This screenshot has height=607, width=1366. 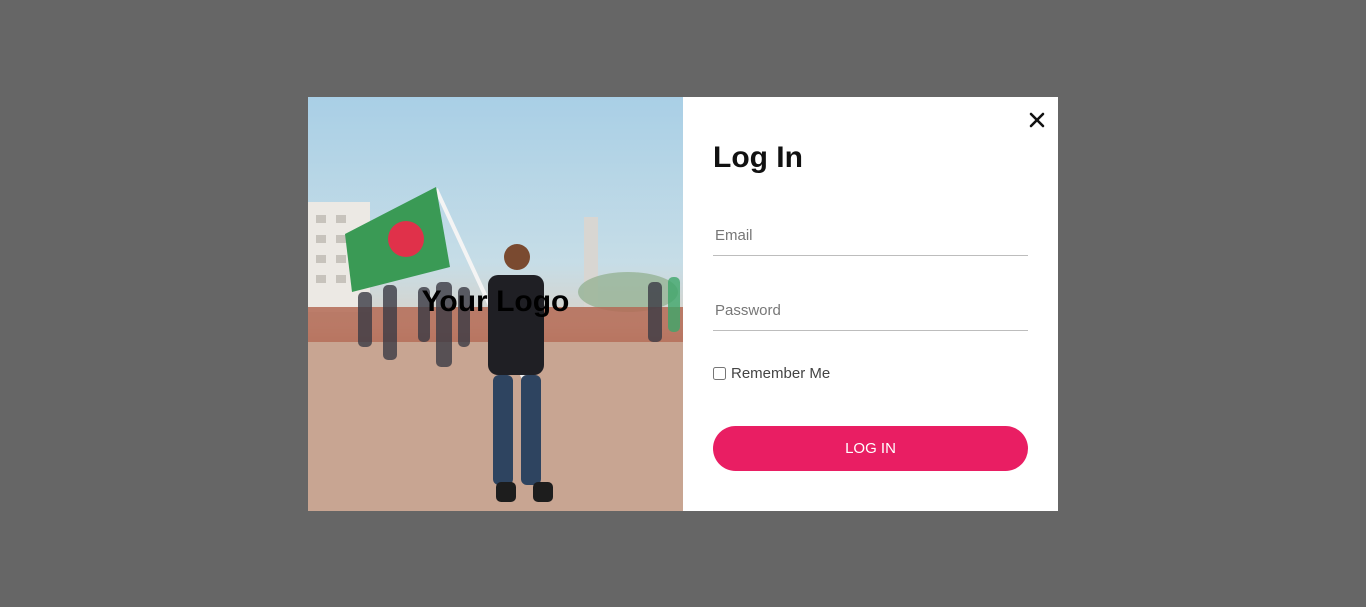 I want to click on person-head, so click(x=517, y=257).